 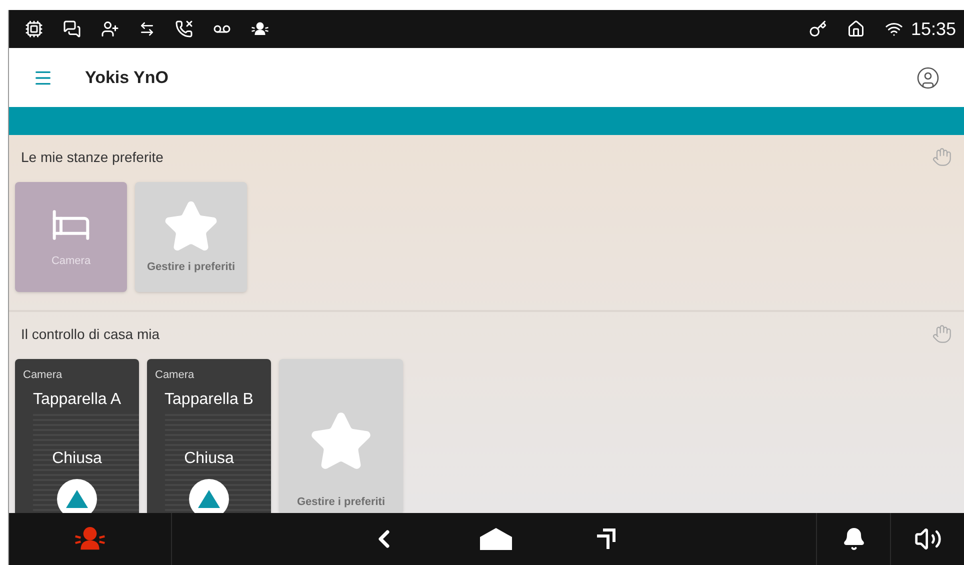 I want to click on transfer-icon, so click(x=147, y=29).